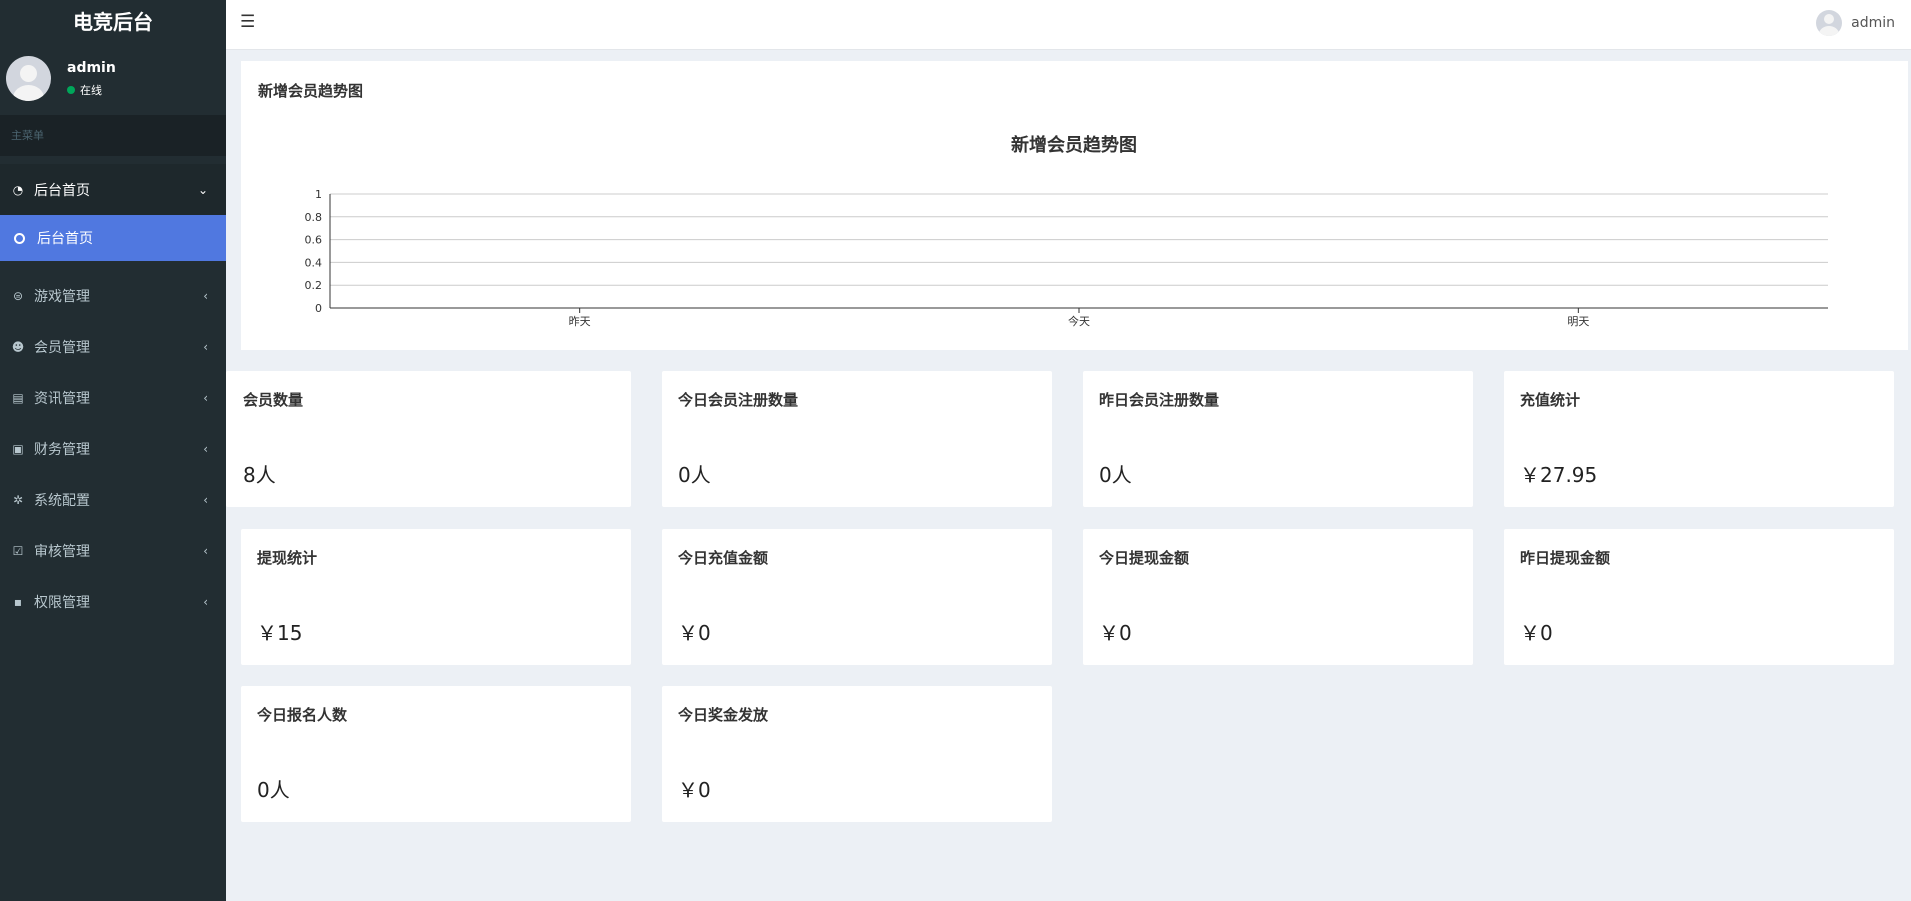 Image resolution: width=1911 pixels, height=901 pixels. What do you see at coordinates (113, 499) in the screenshot?
I see `sidebar-item-4: ✲ 系统配置 ‹` at bounding box center [113, 499].